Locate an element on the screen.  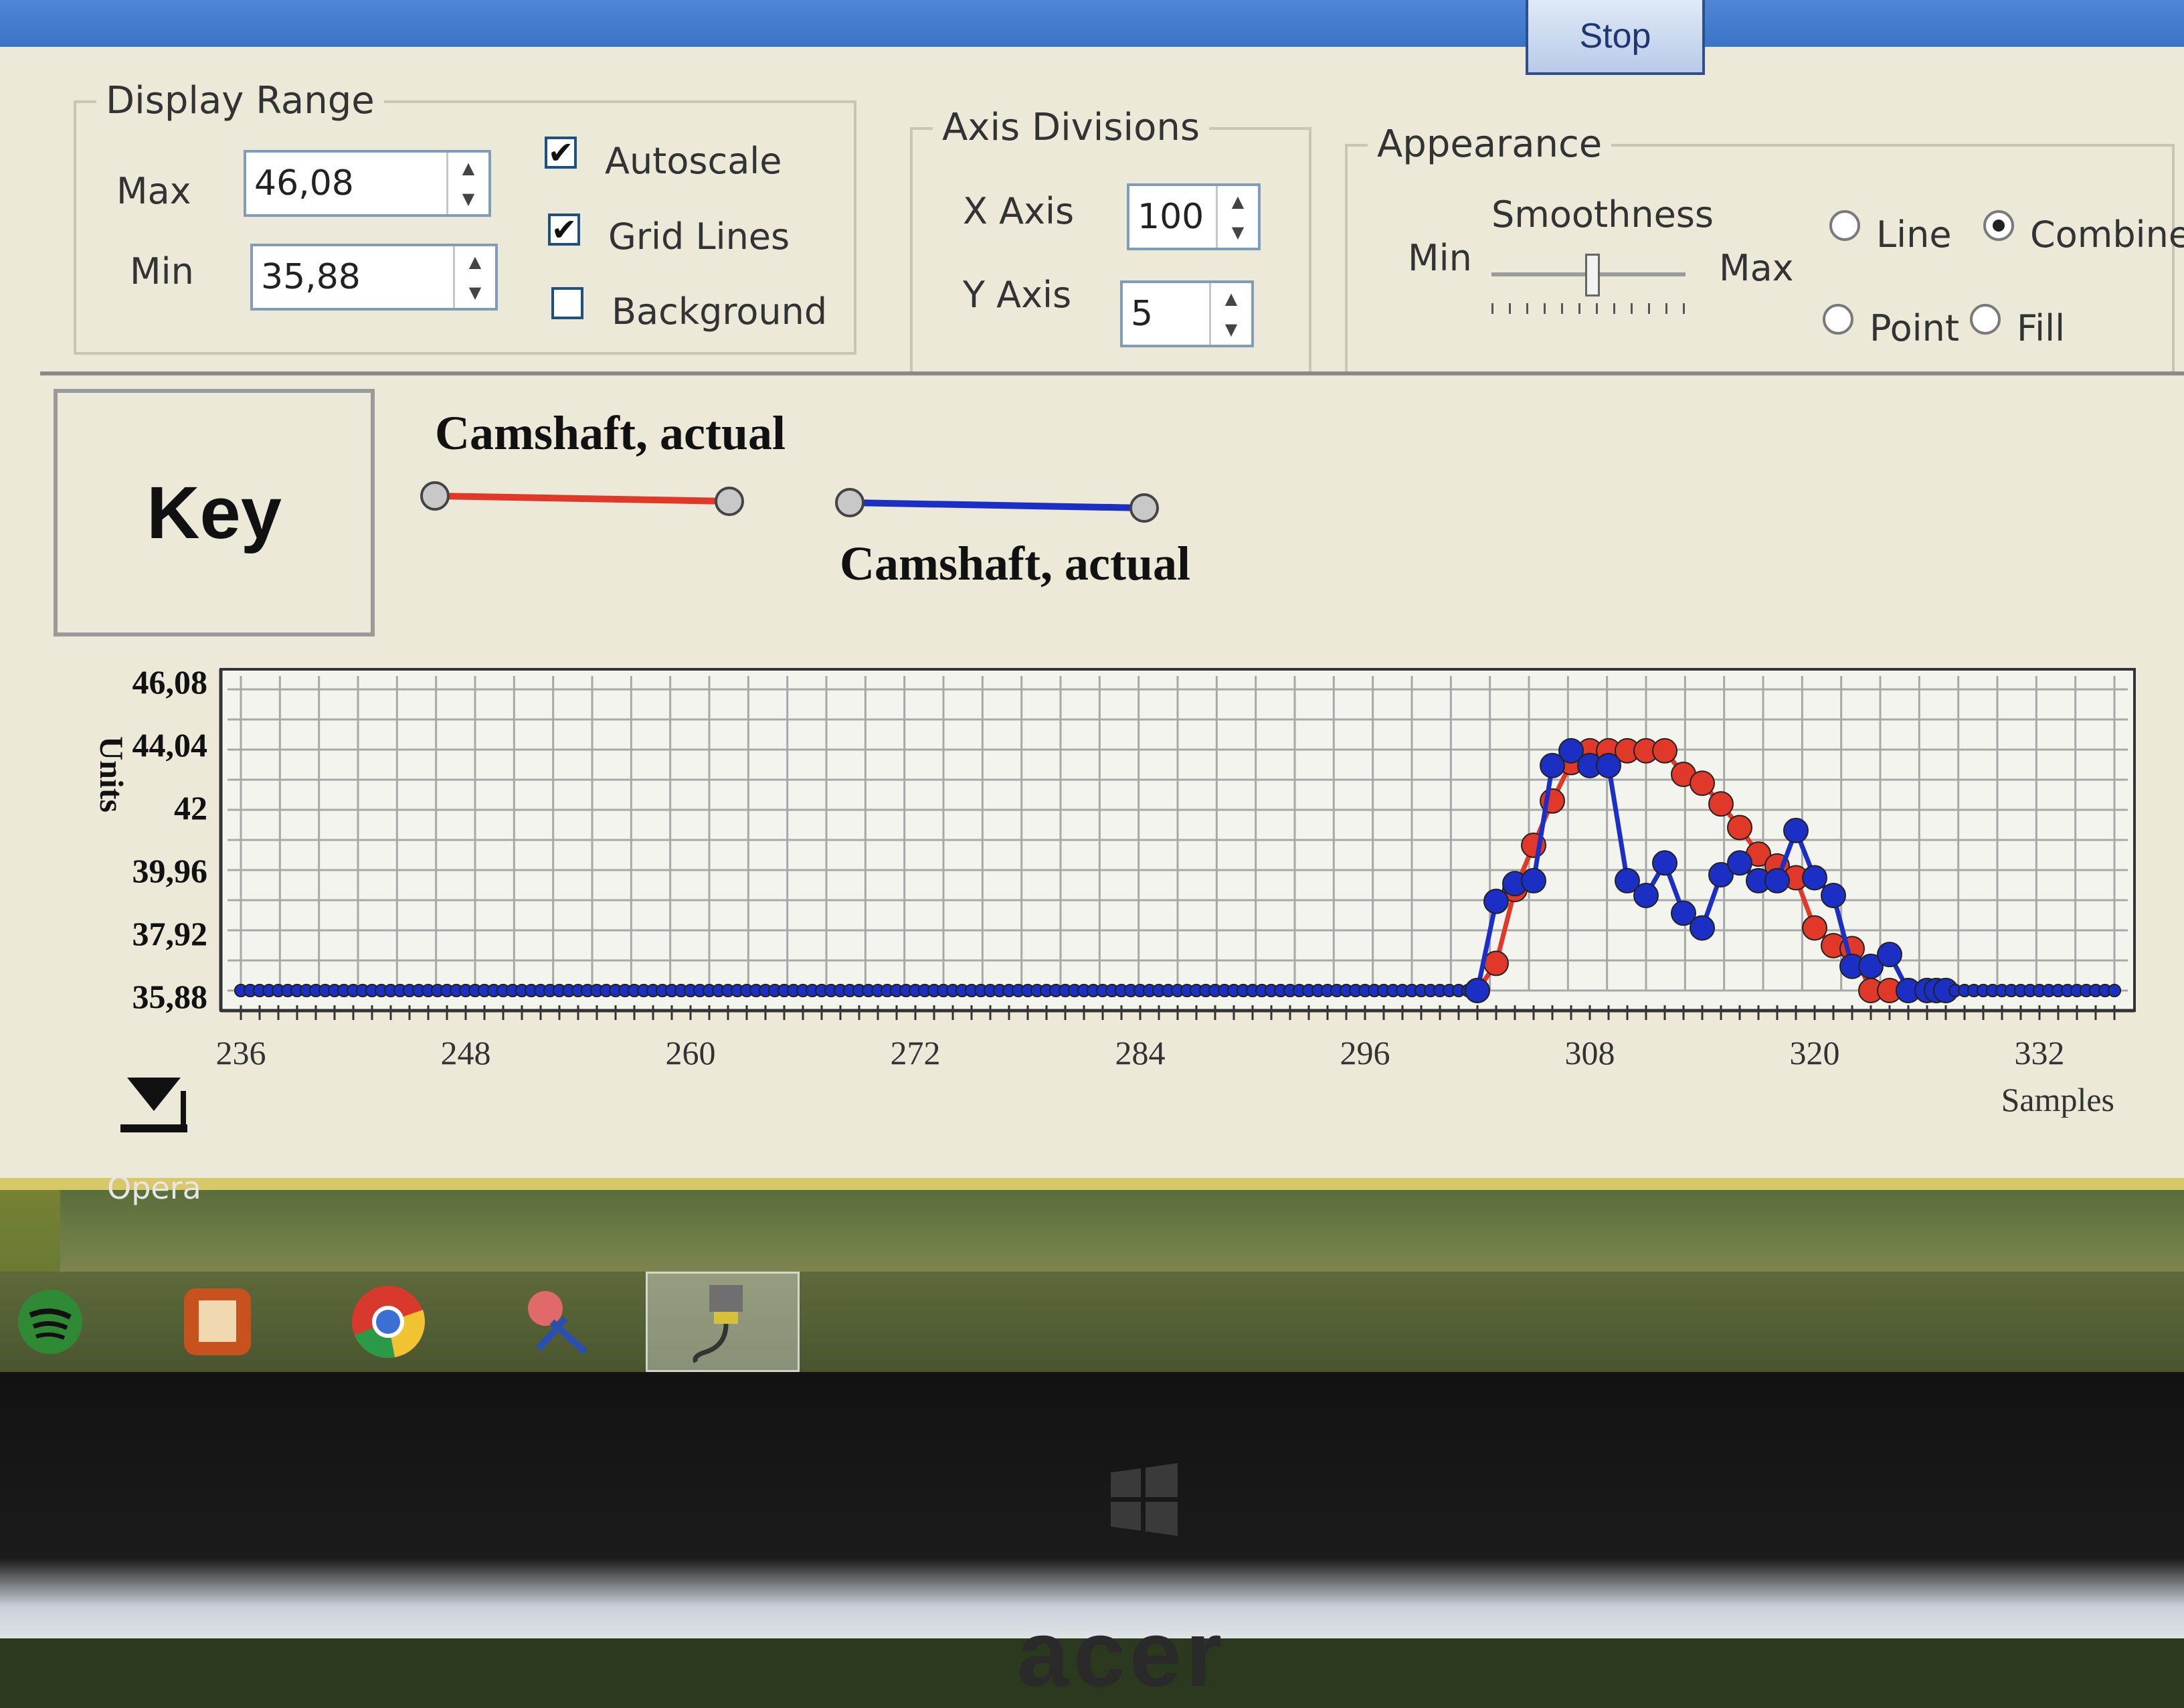
x-axis-spin-arrows: ▲ ▼ is located at coordinates (1237, 217).